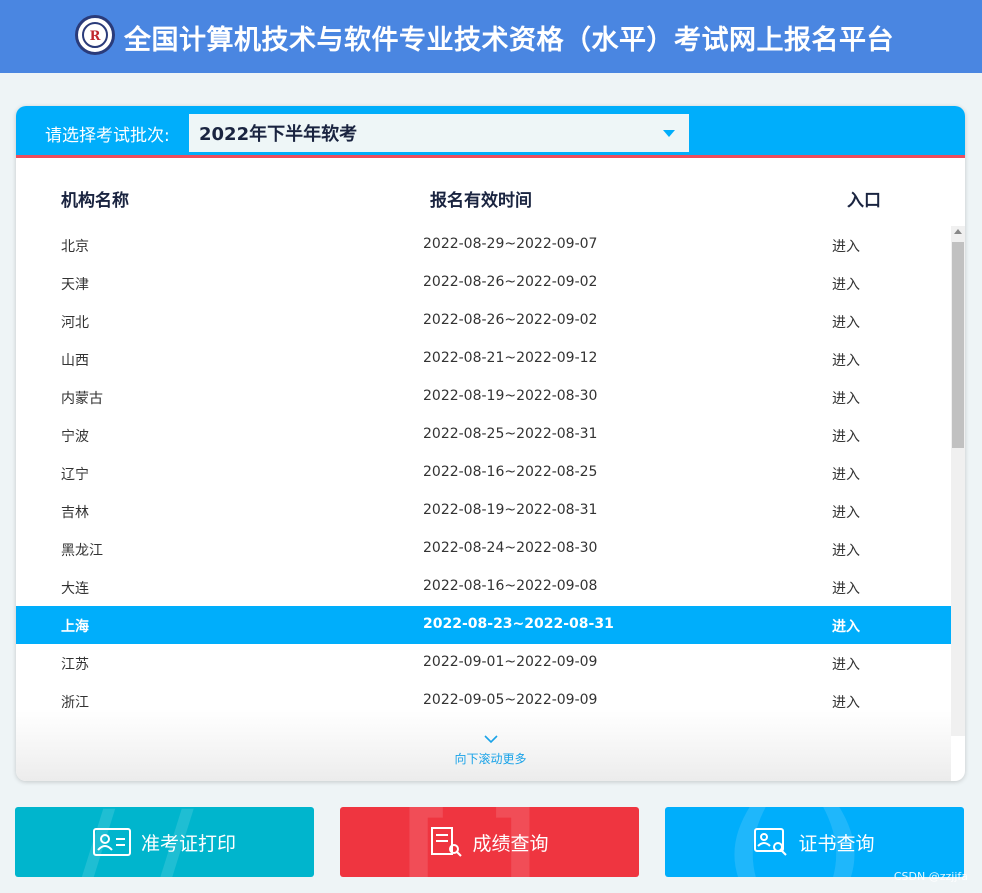 This screenshot has width=982, height=893. What do you see at coordinates (75, 665) in the screenshot?
I see `org-name: 江苏` at bounding box center [75, 665].